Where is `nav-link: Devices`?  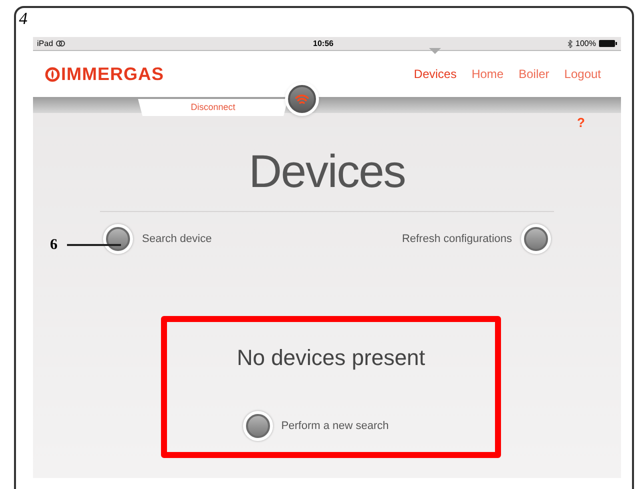 nav-link: Devices is located at coordinates (435, 74).